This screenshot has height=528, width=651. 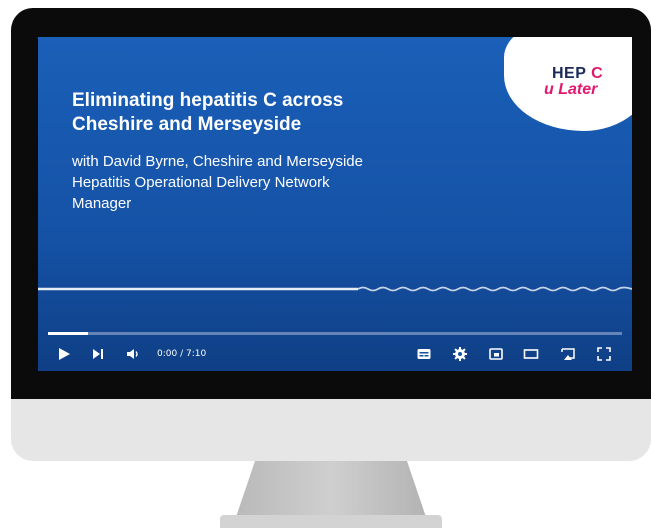 What do you see at coordinates (597, 73) in the screenshot?
I see `logo-c-text: C` at bounding box center [597, 73].